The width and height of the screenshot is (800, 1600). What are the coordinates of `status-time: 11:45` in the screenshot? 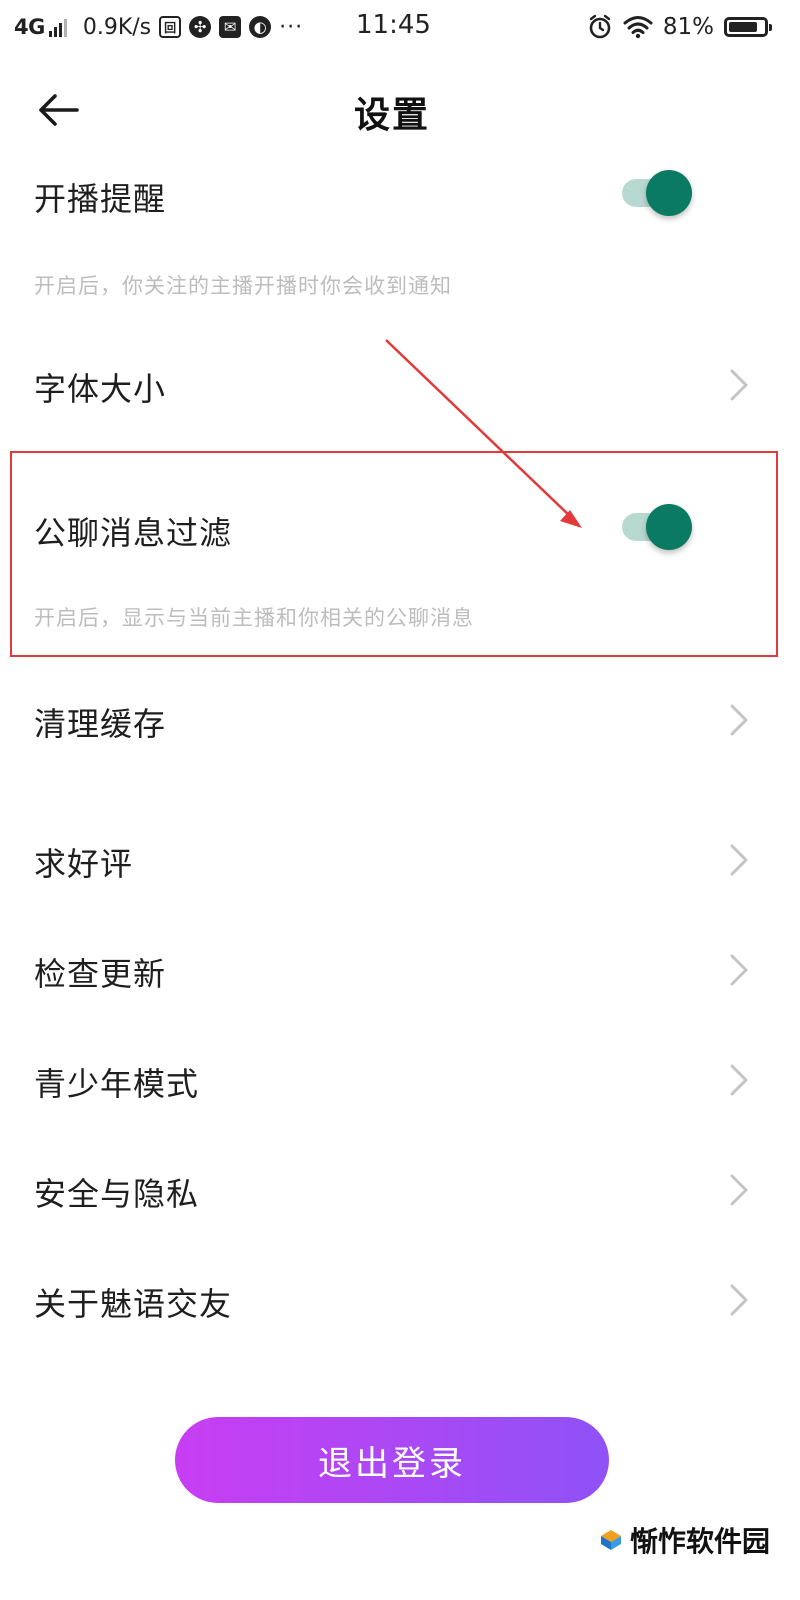 It's located at (393, 25).